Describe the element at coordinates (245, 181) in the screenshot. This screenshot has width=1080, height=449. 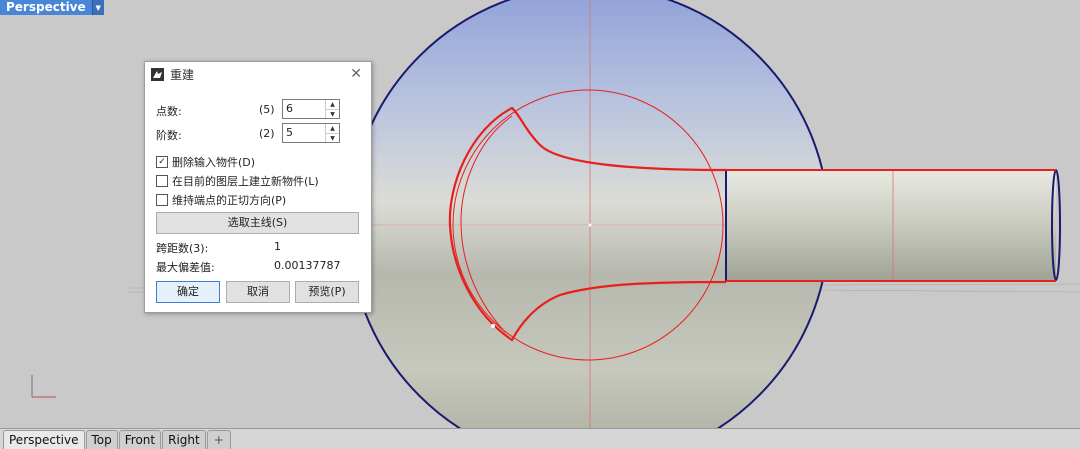
I see `checkbox-label: 在目前的图层上建立新物件(L)` at that location.